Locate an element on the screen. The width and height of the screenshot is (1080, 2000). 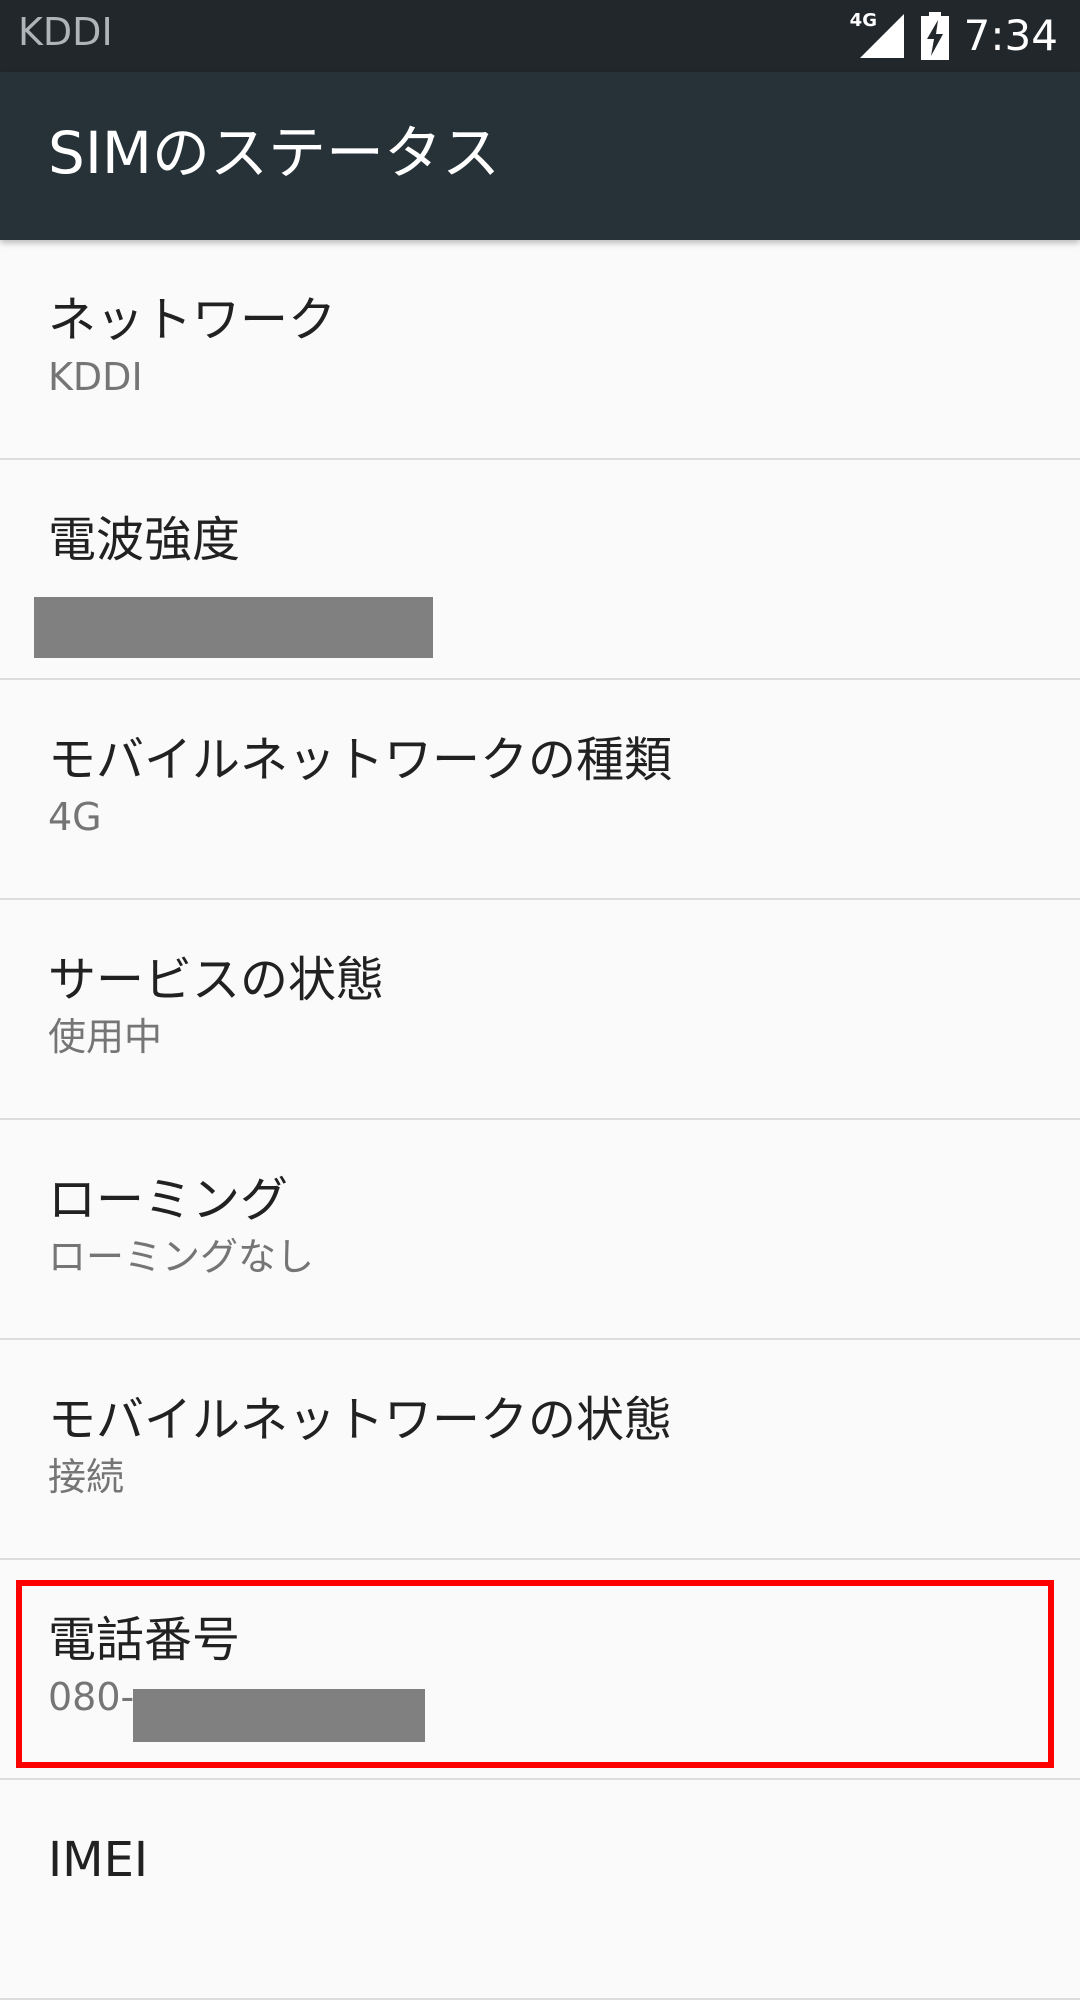
redaction-block is located at coordinates (233, 627).